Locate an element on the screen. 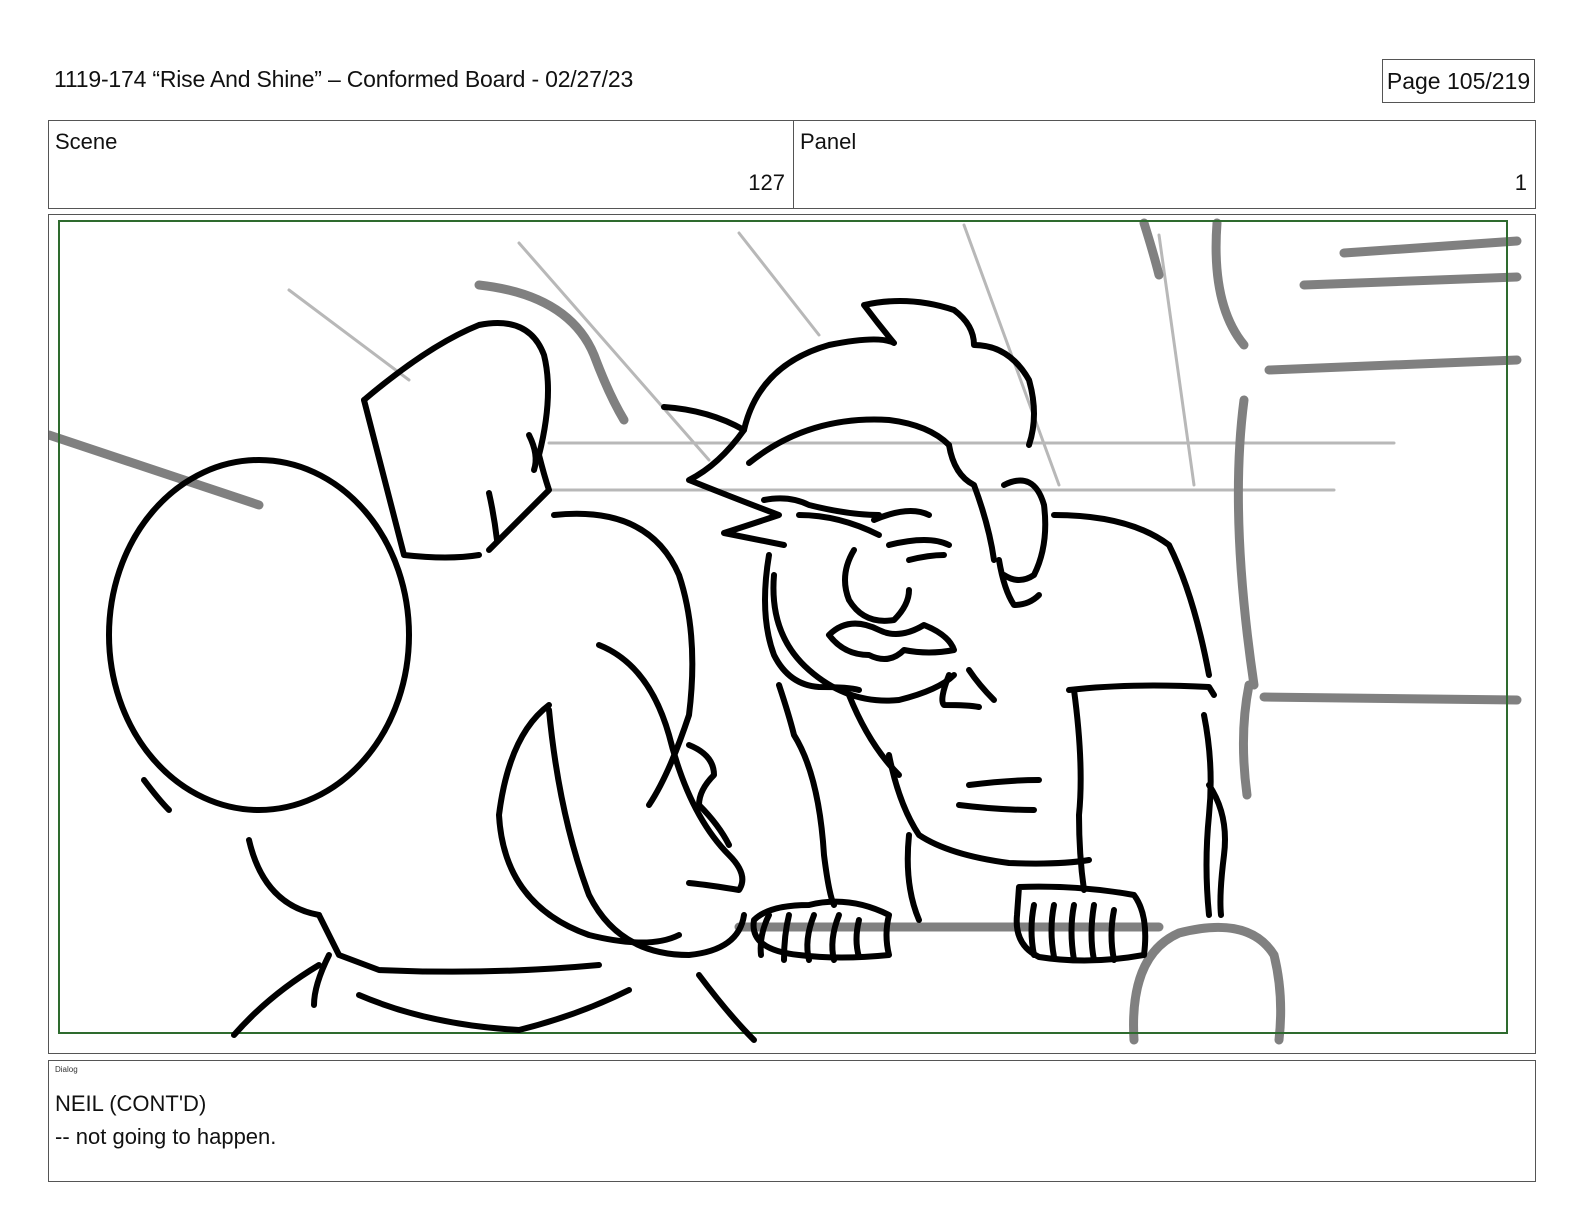 Image resolution: width=1584 pixels, height=1224 pixels. scene-cell: Scene 127 is located at coordinates (421, 164).